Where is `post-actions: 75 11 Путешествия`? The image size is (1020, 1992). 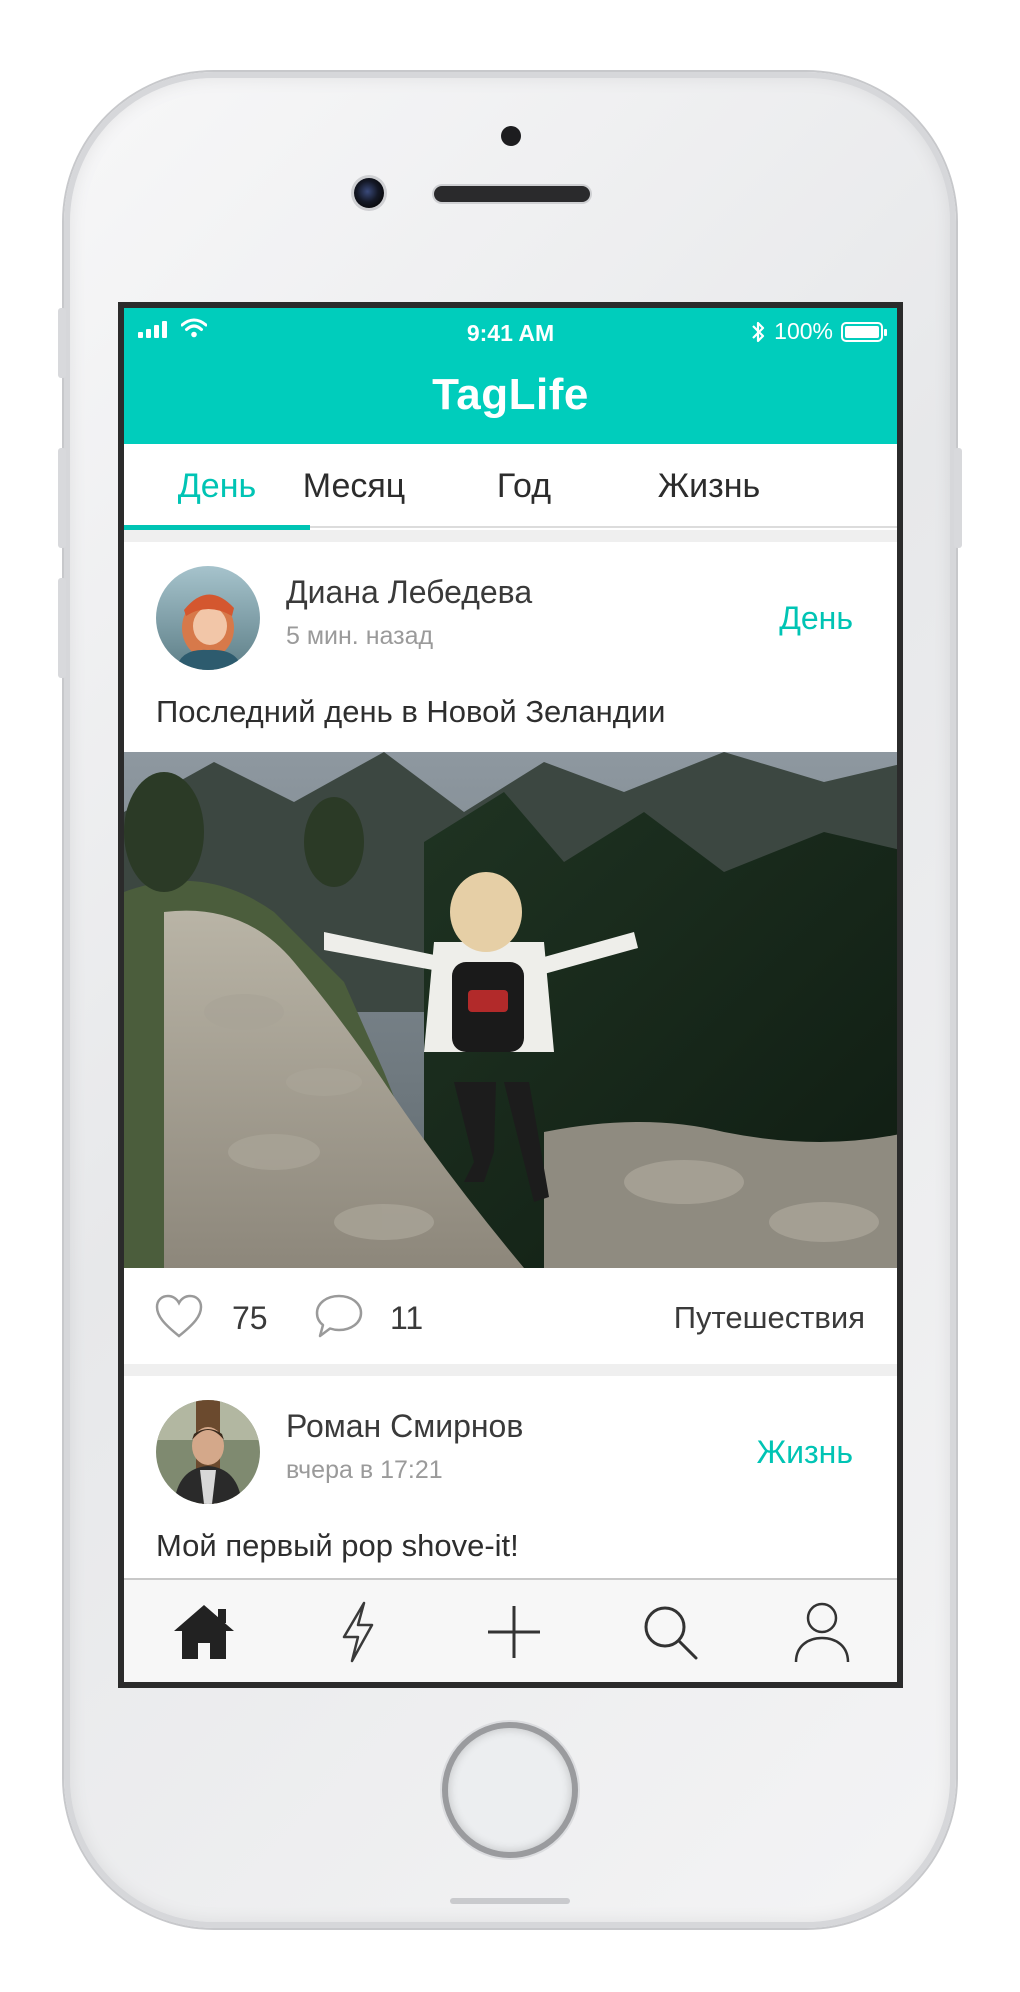
post-actions: 75 11 Путешествия is located at coordinates (510, 1318).